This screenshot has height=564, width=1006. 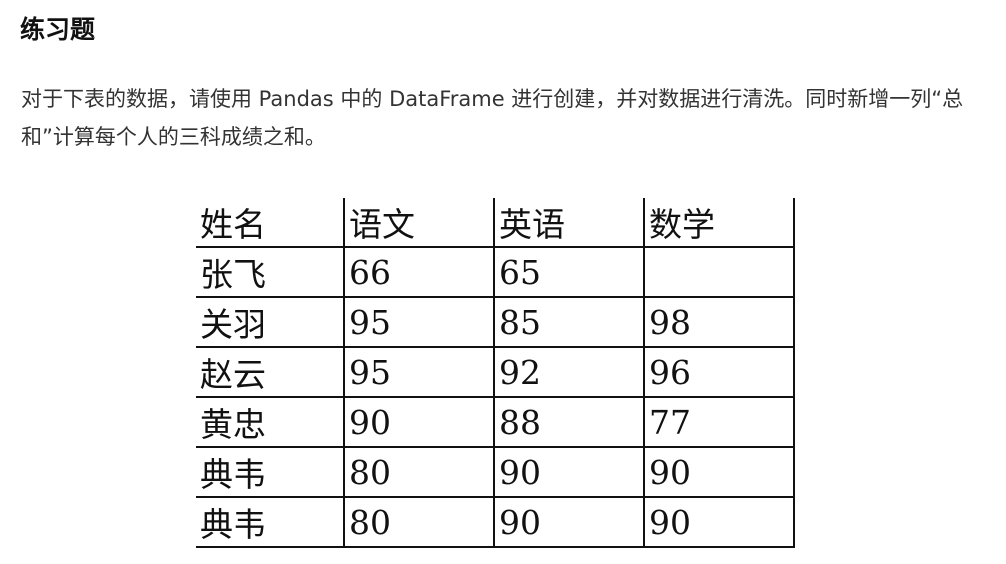 What do you see at coordinates (719, 372) in the screenshot?
I see `cell-math: 96` at bounding box center [719, 372].